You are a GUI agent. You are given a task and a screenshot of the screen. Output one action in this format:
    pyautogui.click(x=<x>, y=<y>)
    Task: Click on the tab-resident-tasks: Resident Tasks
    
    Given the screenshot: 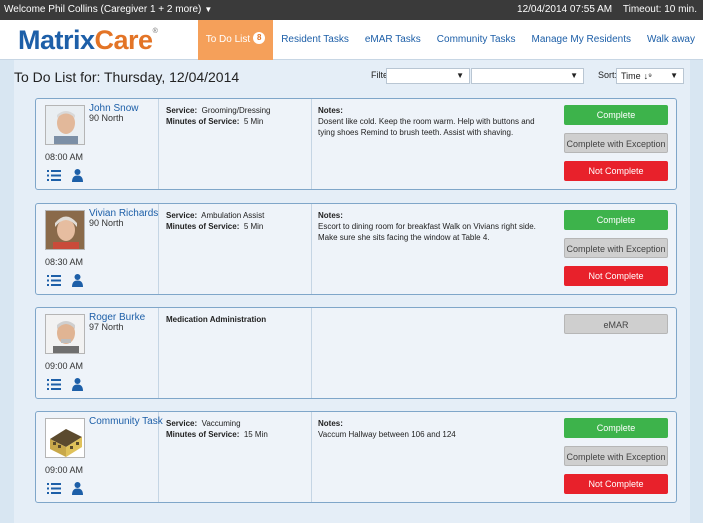 What is the action you would take?
    pyautogui.click(x=315, y=40)
    